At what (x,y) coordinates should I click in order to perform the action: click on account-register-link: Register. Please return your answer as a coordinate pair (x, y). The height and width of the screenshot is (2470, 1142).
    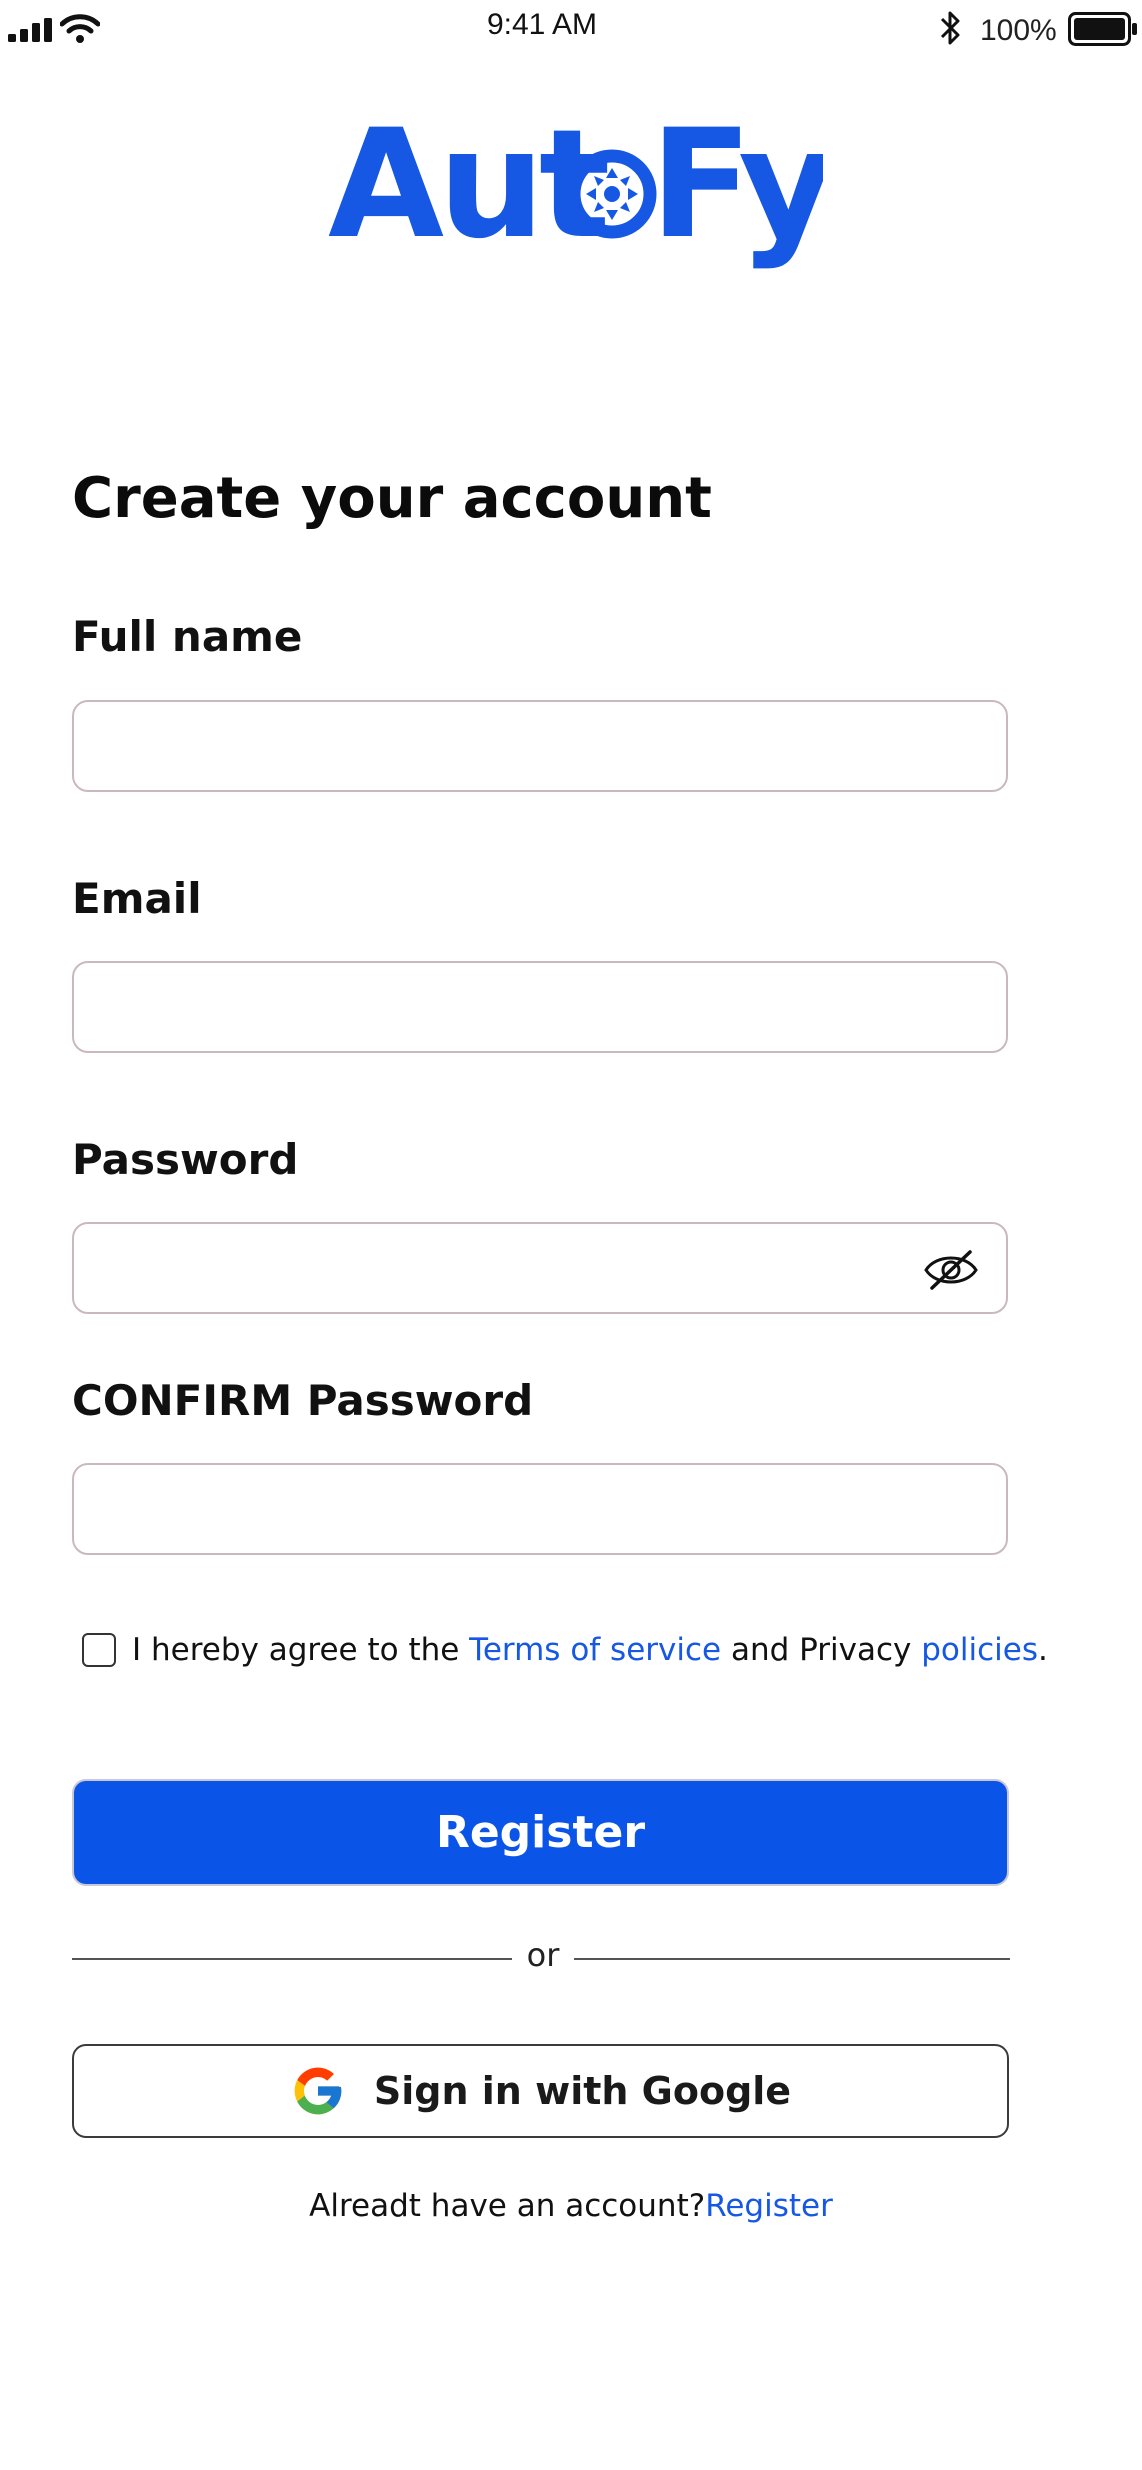
    Looking at the image, I should click on (769, 2206).